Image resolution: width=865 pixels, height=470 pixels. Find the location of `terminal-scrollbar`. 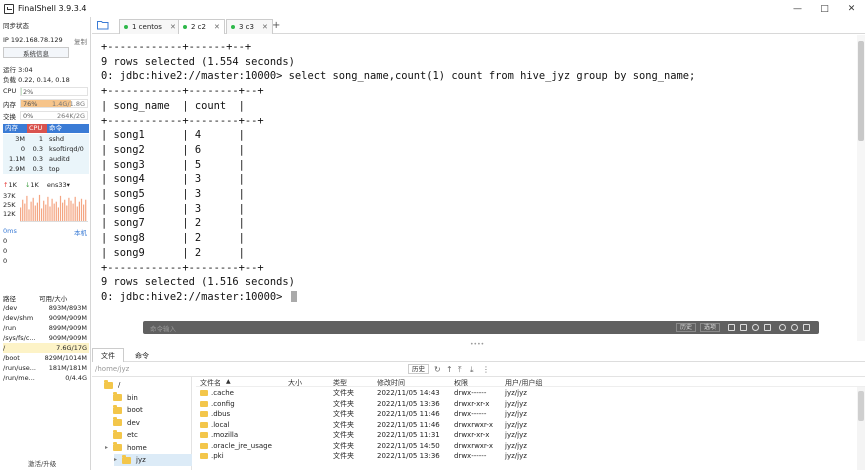

terminal-scrollbar is located at coordinates (861, 188).